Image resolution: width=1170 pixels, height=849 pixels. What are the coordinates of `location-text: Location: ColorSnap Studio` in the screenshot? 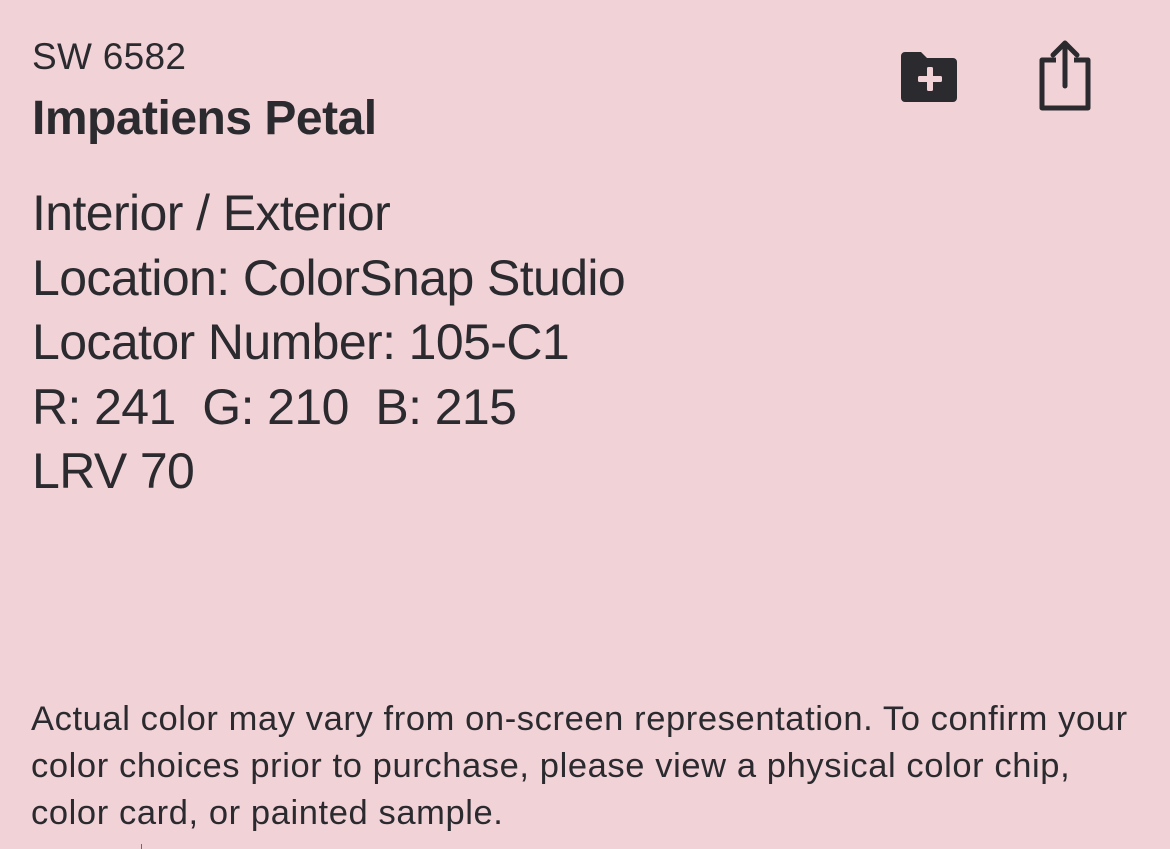 It's located at (329, 277).